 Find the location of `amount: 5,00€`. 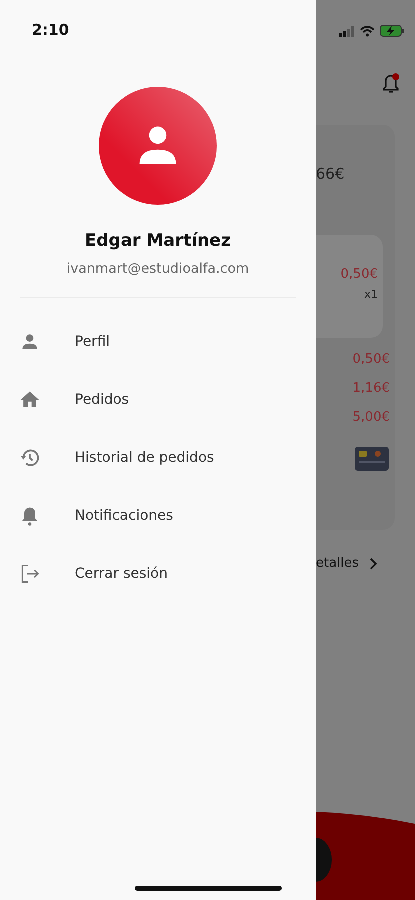

amount: 5,00€ is located at coordinates (371, 417).